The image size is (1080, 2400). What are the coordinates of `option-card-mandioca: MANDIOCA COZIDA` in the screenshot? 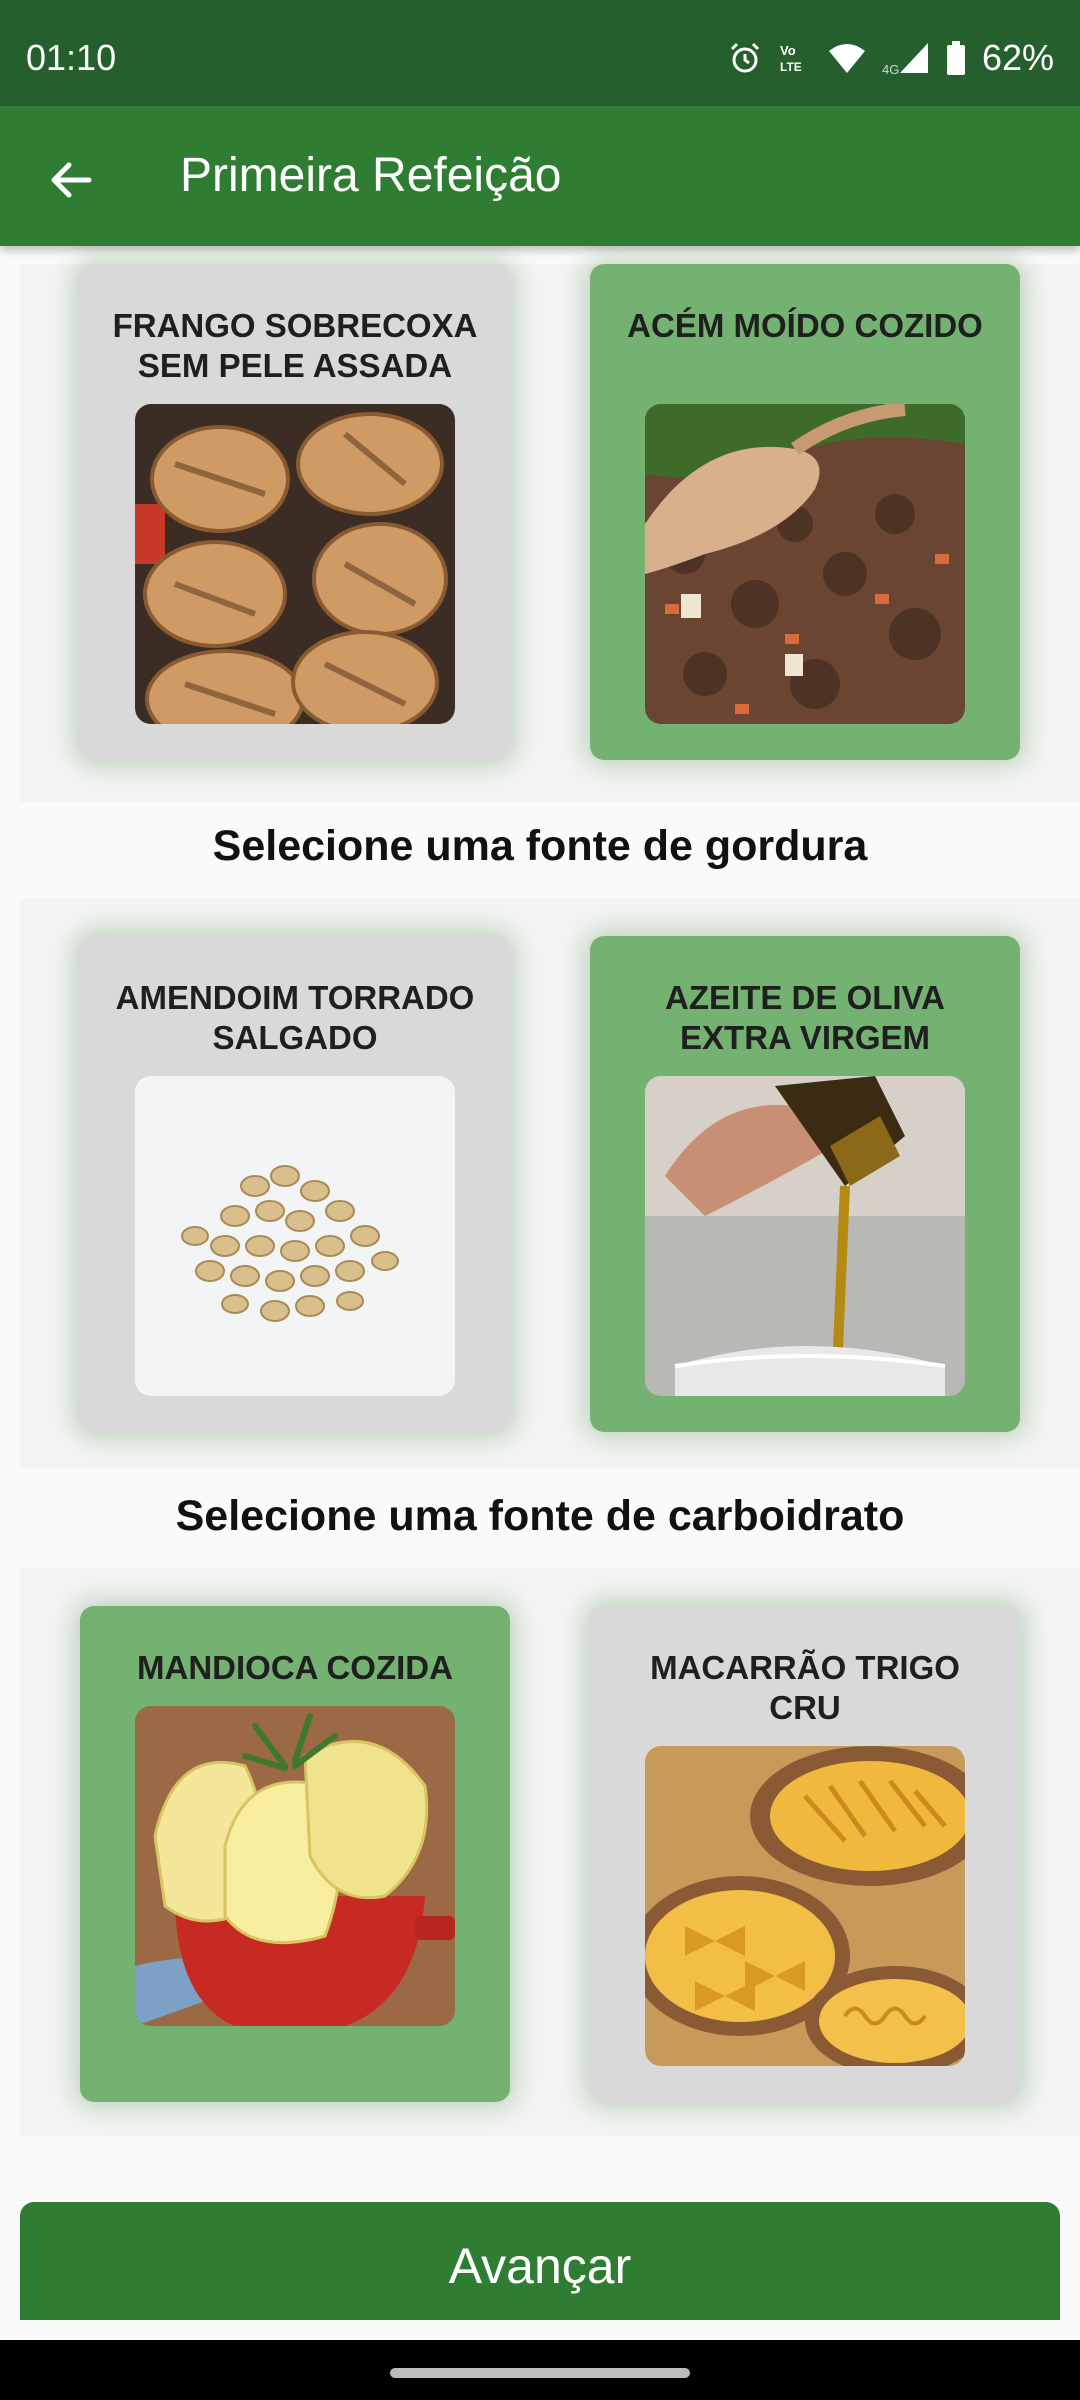 It's located at (295, 1854).